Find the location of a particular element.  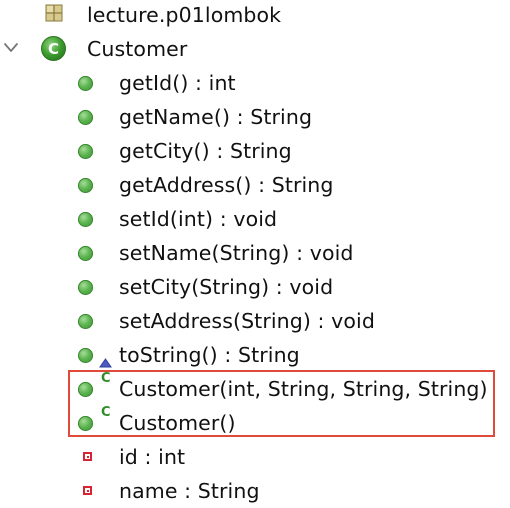

member-row: getId() : int is located at coordinates (255, 83).